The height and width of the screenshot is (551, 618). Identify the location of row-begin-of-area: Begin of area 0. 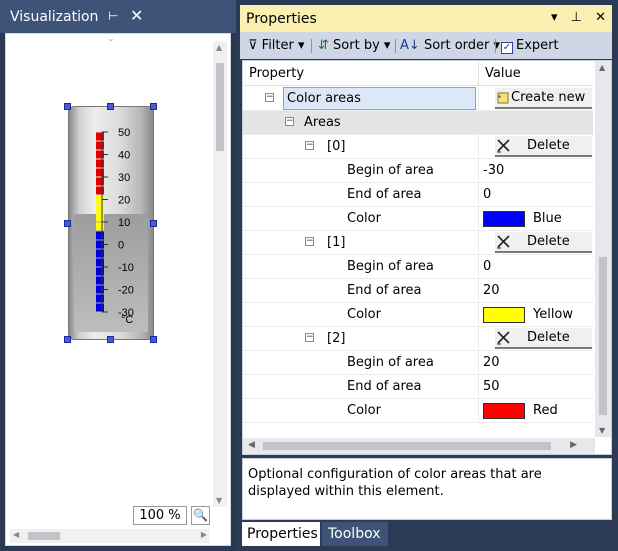
(418, 267).